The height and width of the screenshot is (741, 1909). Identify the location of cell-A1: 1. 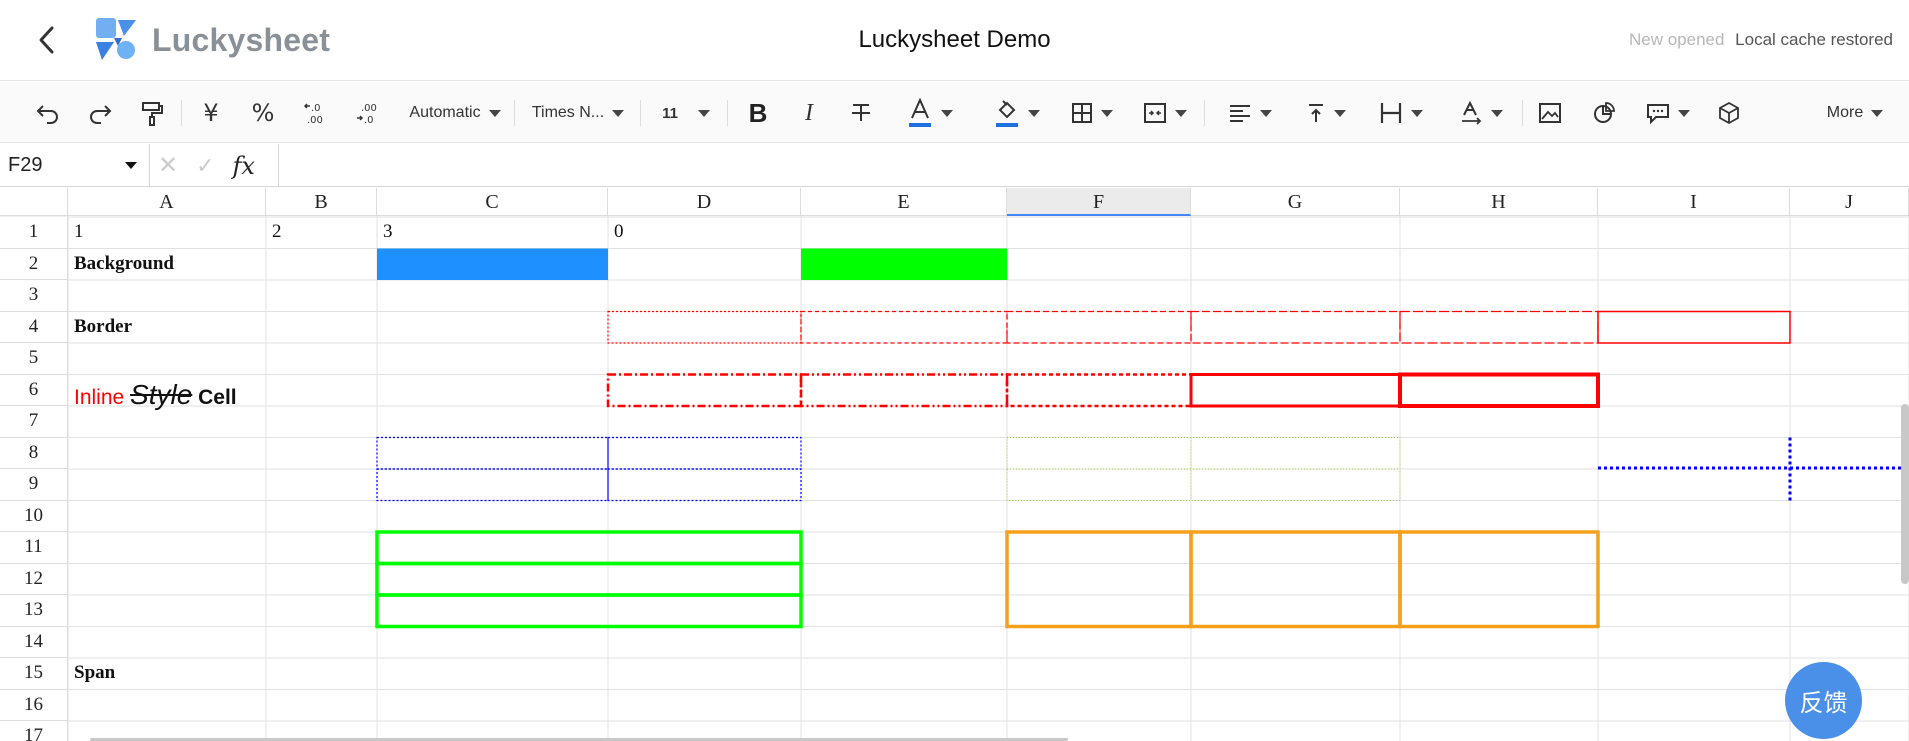
(79, 232).